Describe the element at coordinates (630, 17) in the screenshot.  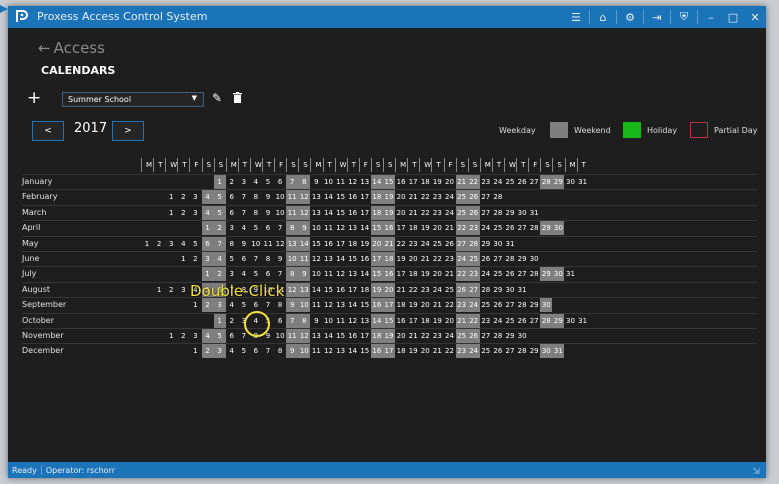
I see `gear-icon: ⚙` at that location.